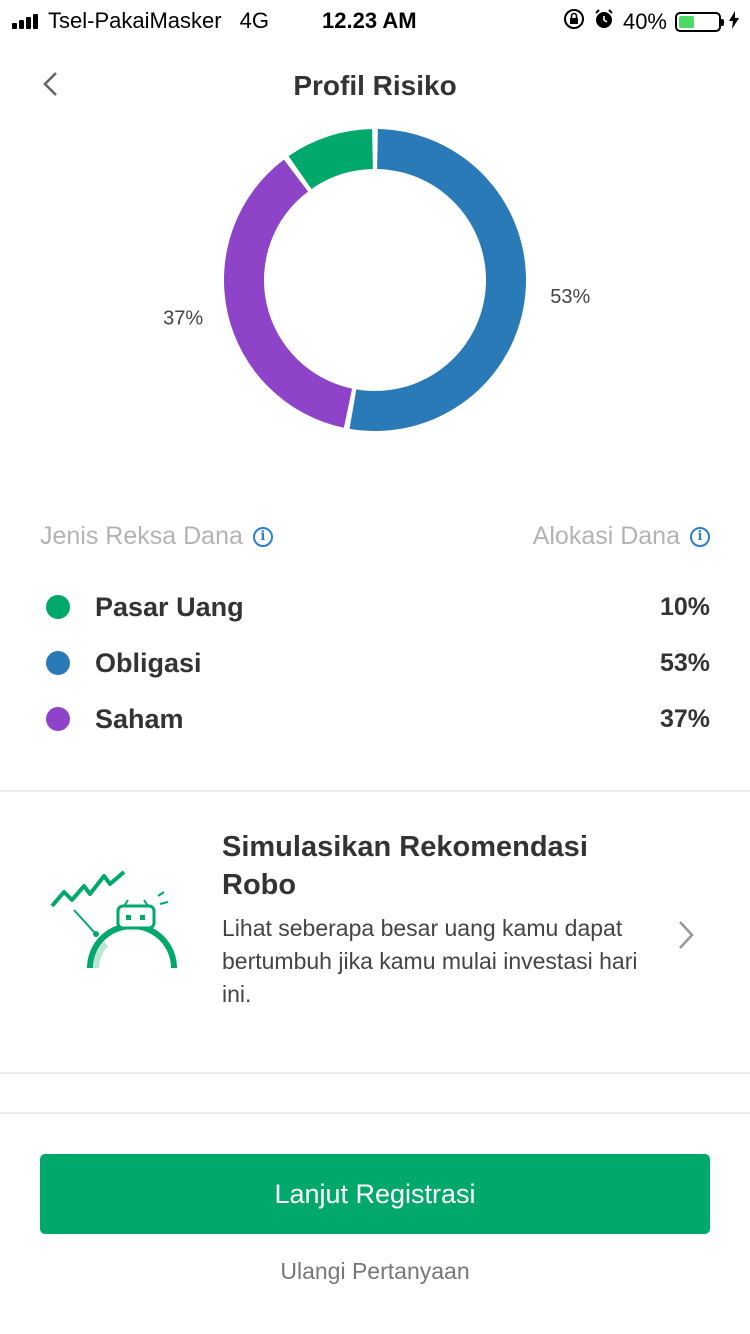  I want to click on battery-percent: 40%, so click(644, 21).